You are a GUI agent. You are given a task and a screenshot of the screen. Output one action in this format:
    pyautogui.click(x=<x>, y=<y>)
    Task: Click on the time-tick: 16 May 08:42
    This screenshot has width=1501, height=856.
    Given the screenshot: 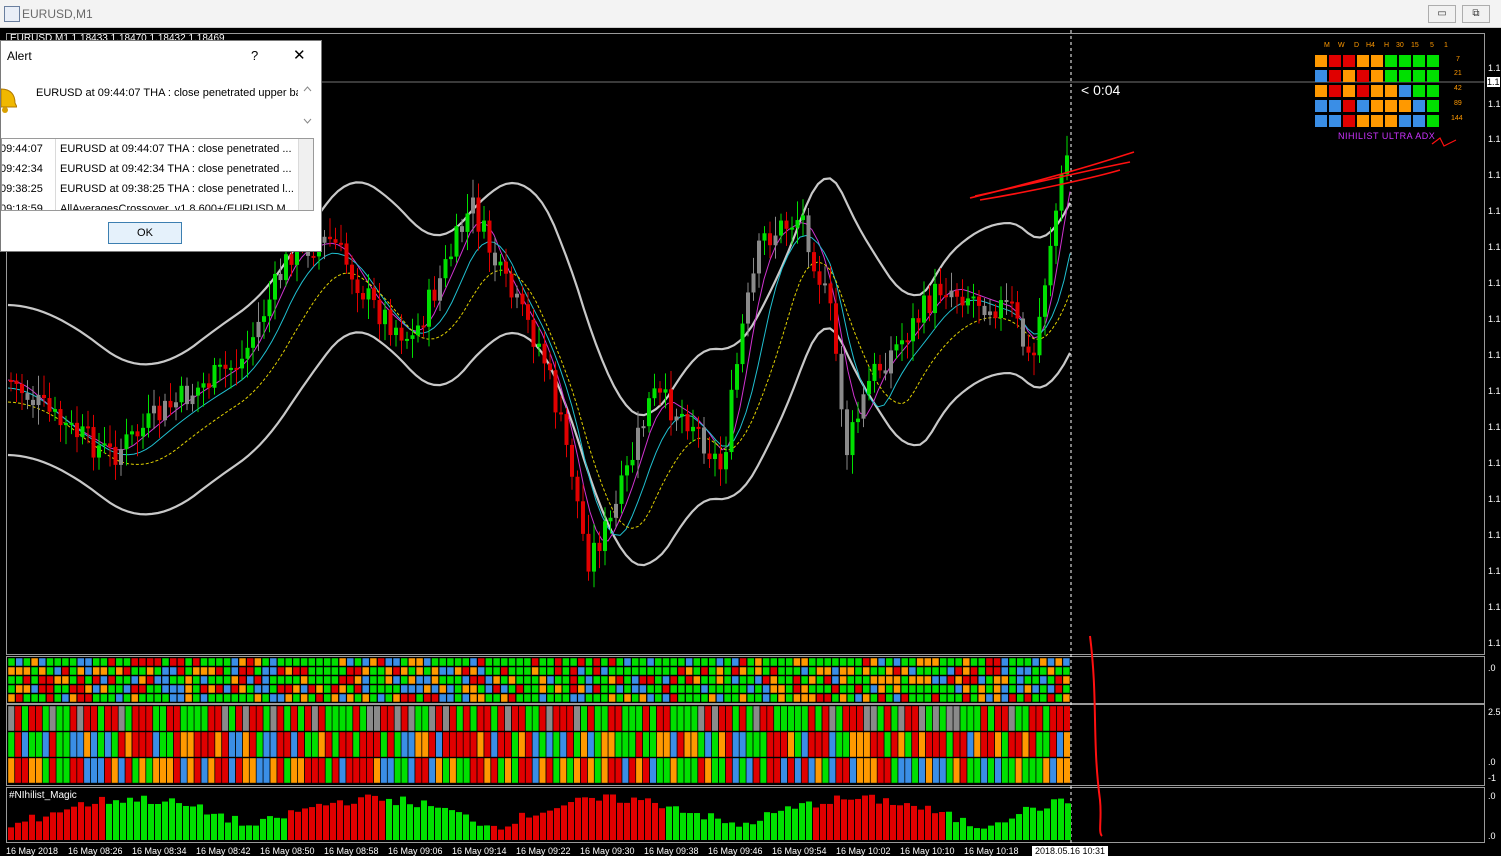 What is the action you would take?
    pyautogui.click(x=223, y=851)
    